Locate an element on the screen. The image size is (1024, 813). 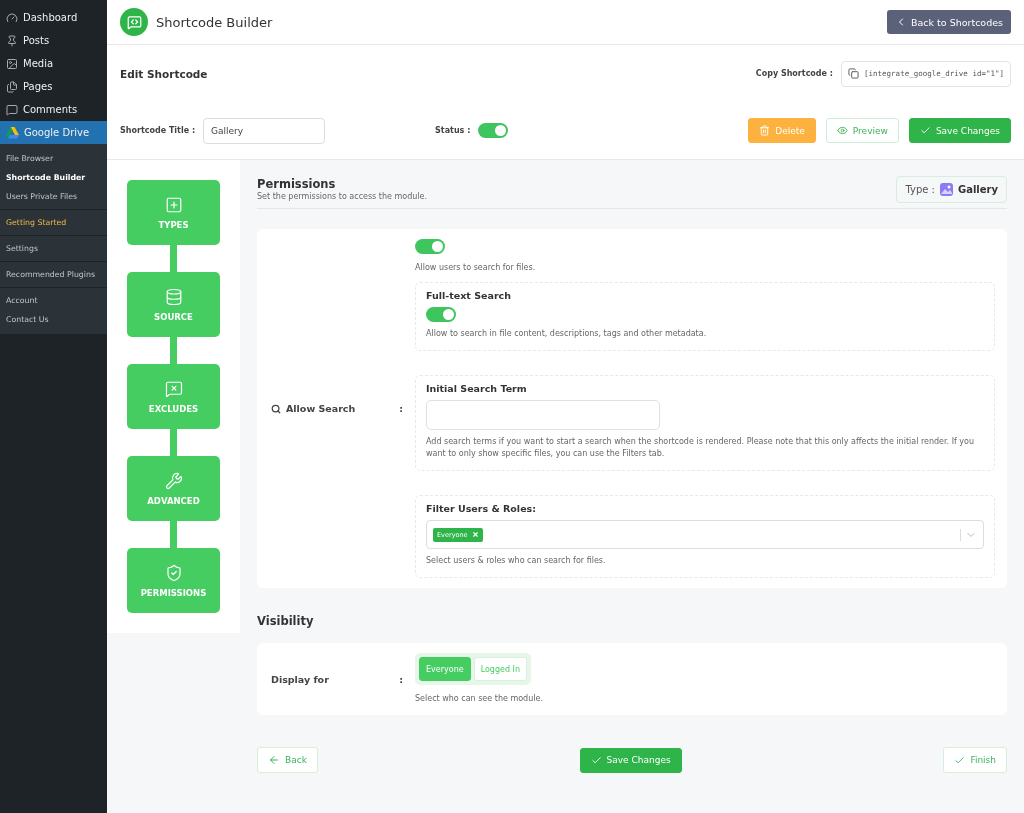
picture-icon is located at coordinates (946, 189).